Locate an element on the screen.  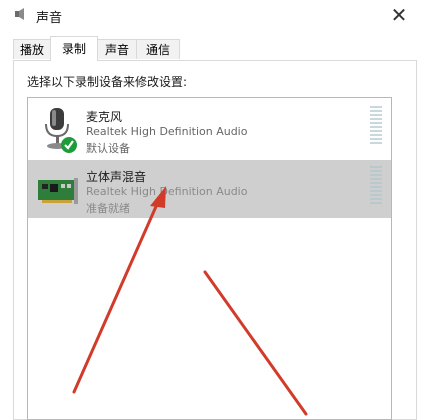
speaker-icon is located at coordinates (19, 14).